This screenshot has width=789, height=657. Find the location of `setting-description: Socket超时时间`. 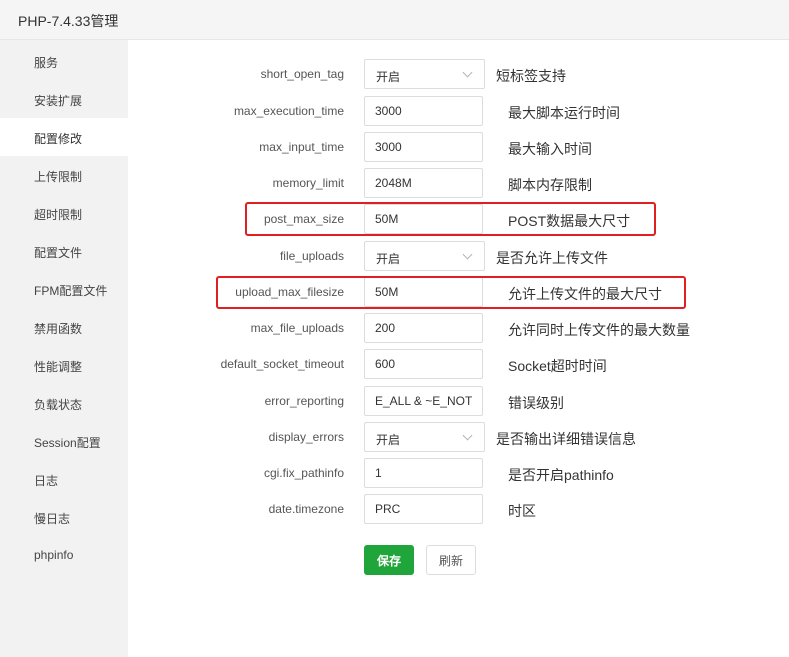

setting-description: Socket超时时间 is located at coordinates (557, 366).